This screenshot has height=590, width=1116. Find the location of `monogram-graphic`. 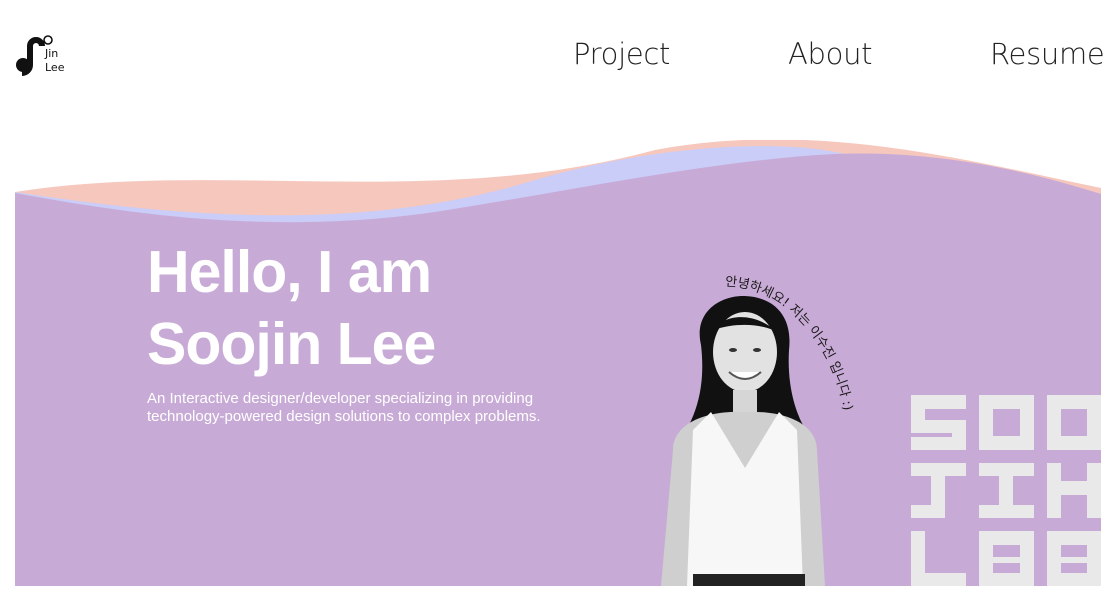

monogram-graphic is located at coordinates (1006, 490).